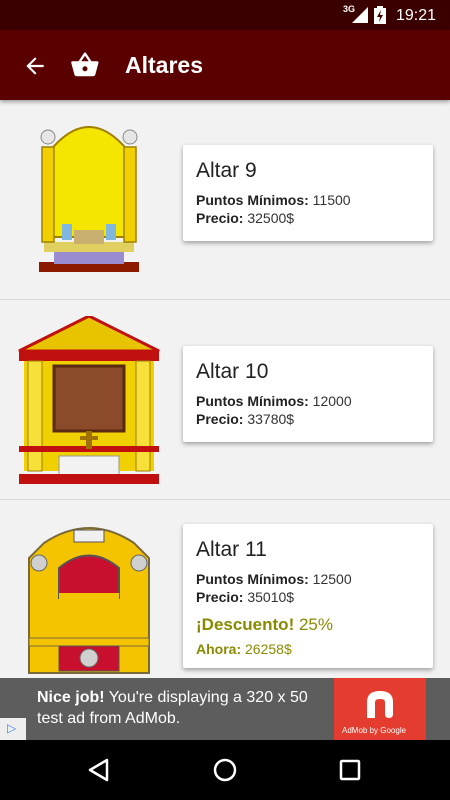 The height and width of the screenshot is (800, 450). I want to click on min-points-value: 12000, so click(332, 401).